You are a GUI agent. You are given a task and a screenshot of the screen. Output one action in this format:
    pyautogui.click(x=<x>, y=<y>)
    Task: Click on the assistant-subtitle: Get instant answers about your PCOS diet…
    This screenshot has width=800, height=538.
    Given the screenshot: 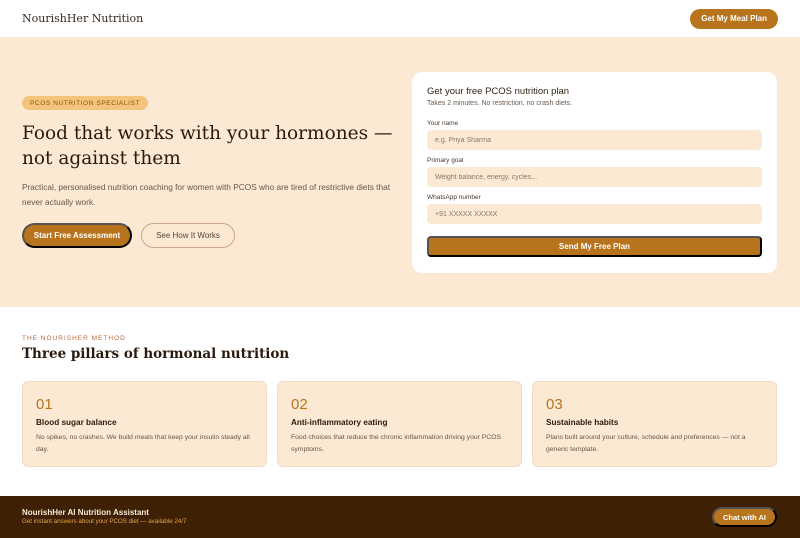 What is the action you would take?
    pyautogui.click(x=104, y=521)
    